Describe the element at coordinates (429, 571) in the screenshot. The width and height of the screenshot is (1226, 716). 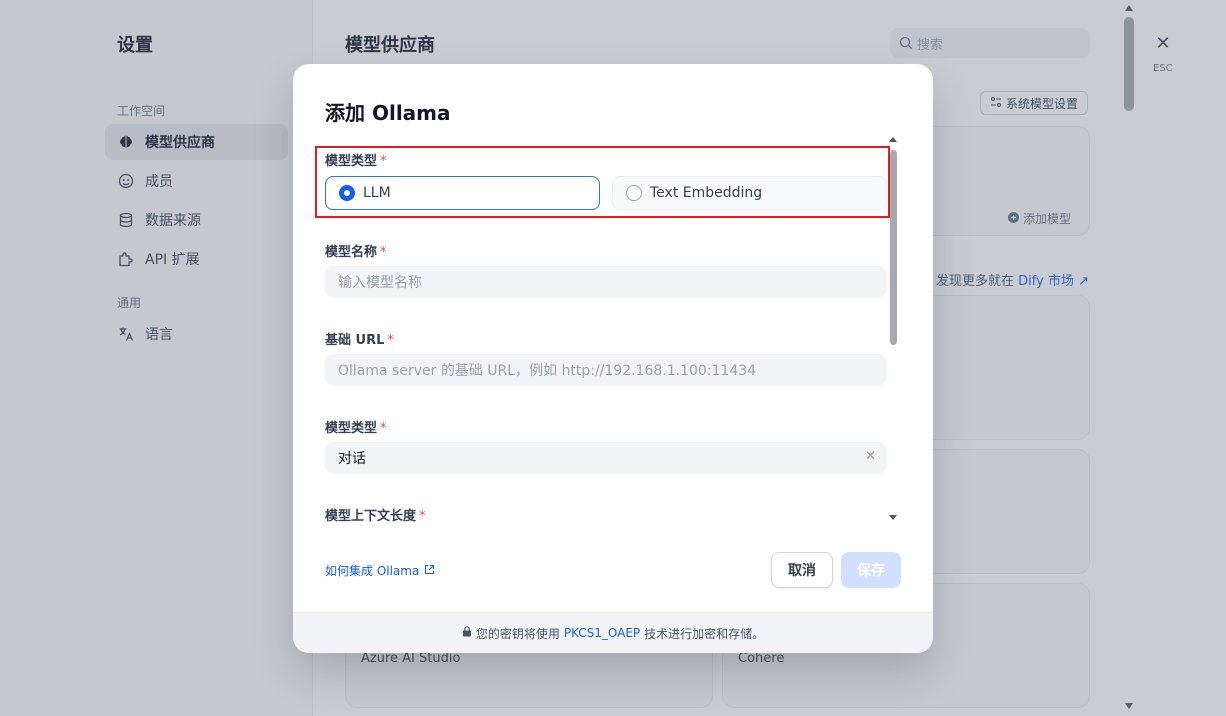
I see `external-link-icon` at that location.